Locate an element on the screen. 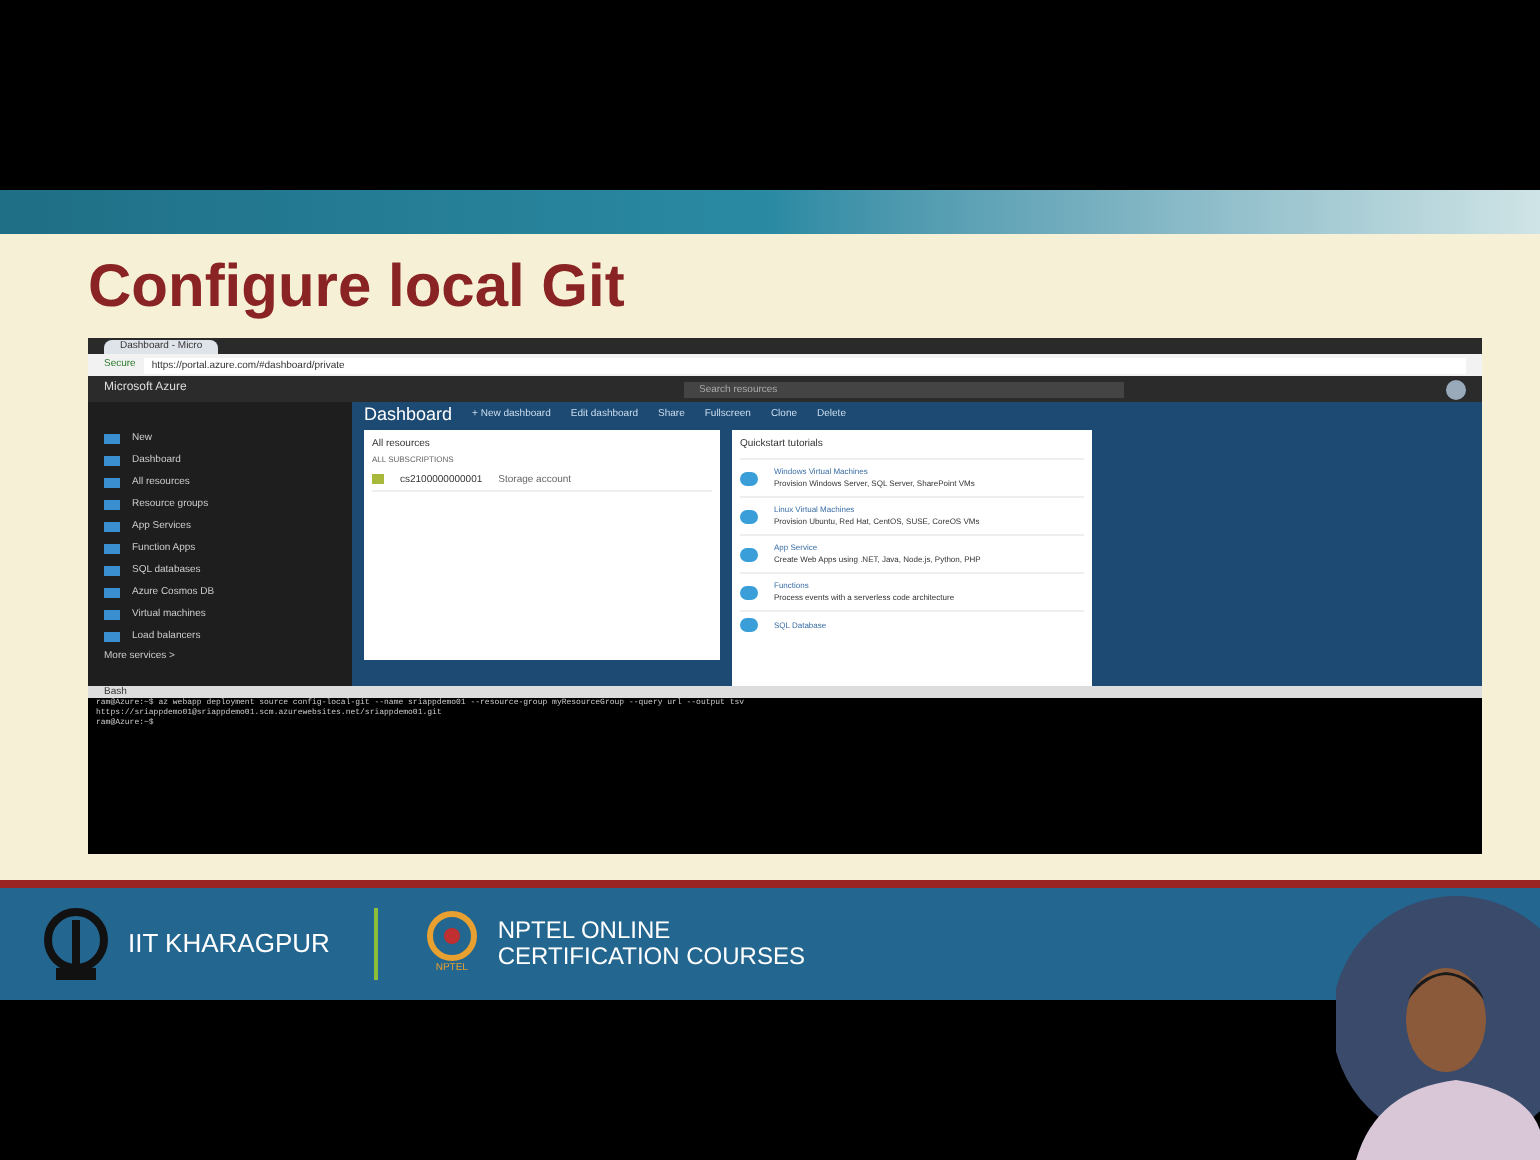 The height and width of the screenshot is (1160, 1540). institute-name: IIT KHARAGPUR is located at coordinates (229, 944).